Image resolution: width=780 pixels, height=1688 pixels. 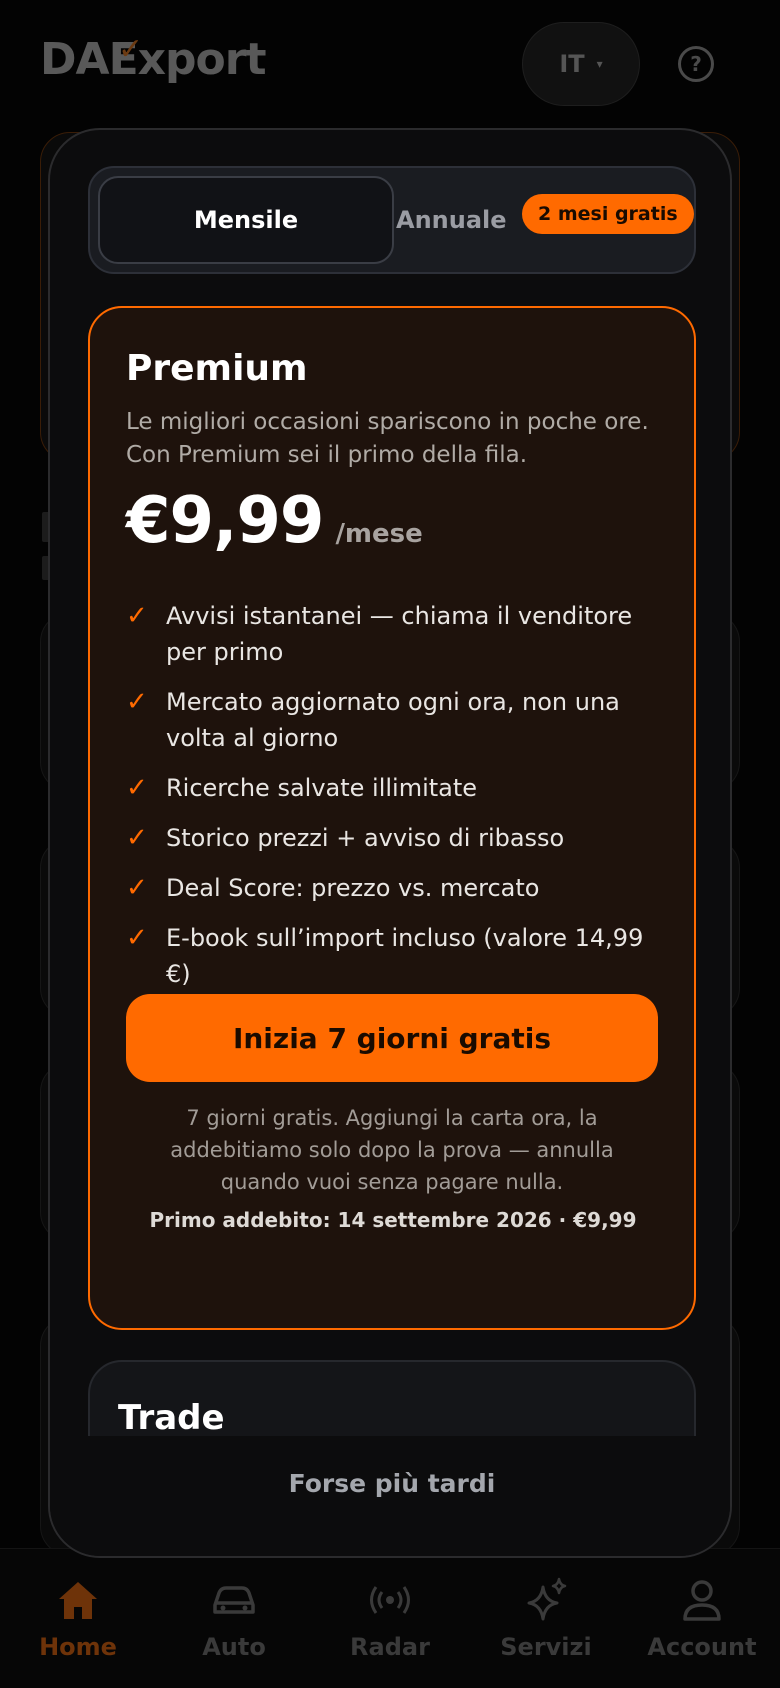 What do you see at coordinates (546, 1600) in the screenshot?
I see `sparkles-icon` at bounding box center [546, 1600].